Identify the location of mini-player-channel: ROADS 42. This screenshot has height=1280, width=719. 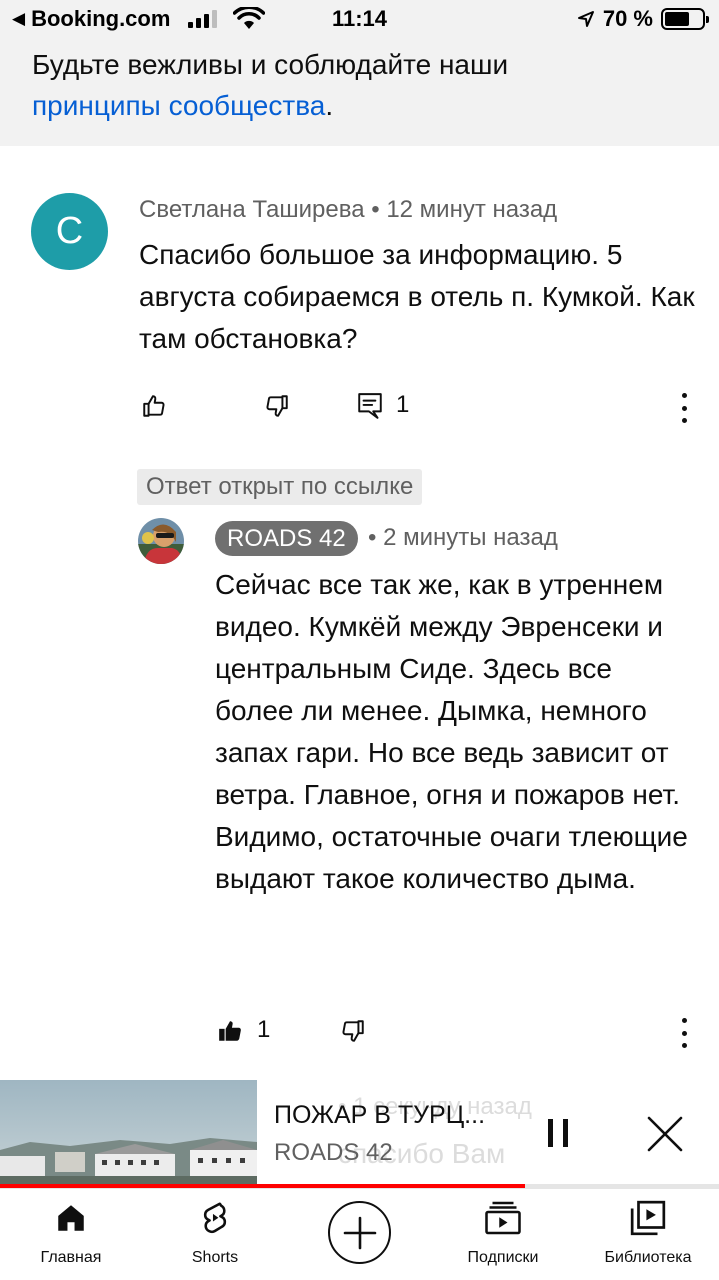
(333, 1152).